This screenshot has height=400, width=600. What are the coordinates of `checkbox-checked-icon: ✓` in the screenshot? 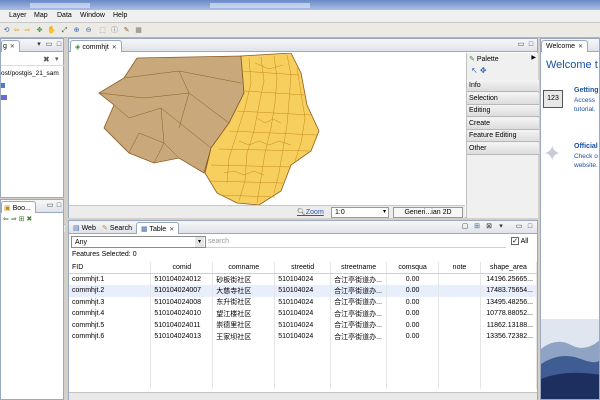 It's located at (515, 241).